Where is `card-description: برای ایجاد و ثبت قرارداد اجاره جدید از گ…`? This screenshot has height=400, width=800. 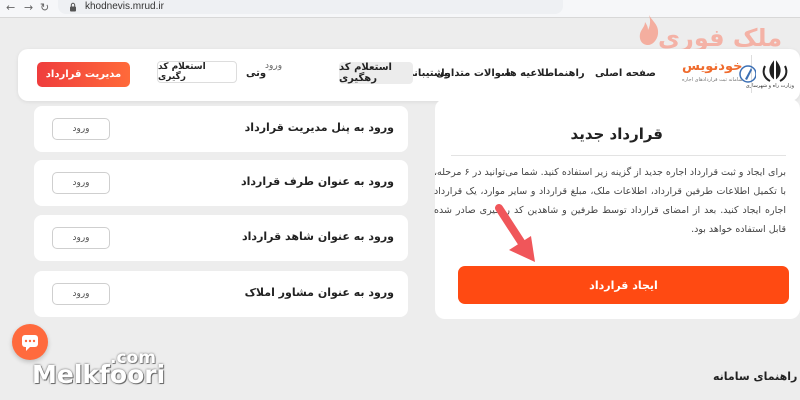 card-description: برای ایجاد و ثبت قرارداد اجاره جدید از گ… is located at coordinates (609, 201).